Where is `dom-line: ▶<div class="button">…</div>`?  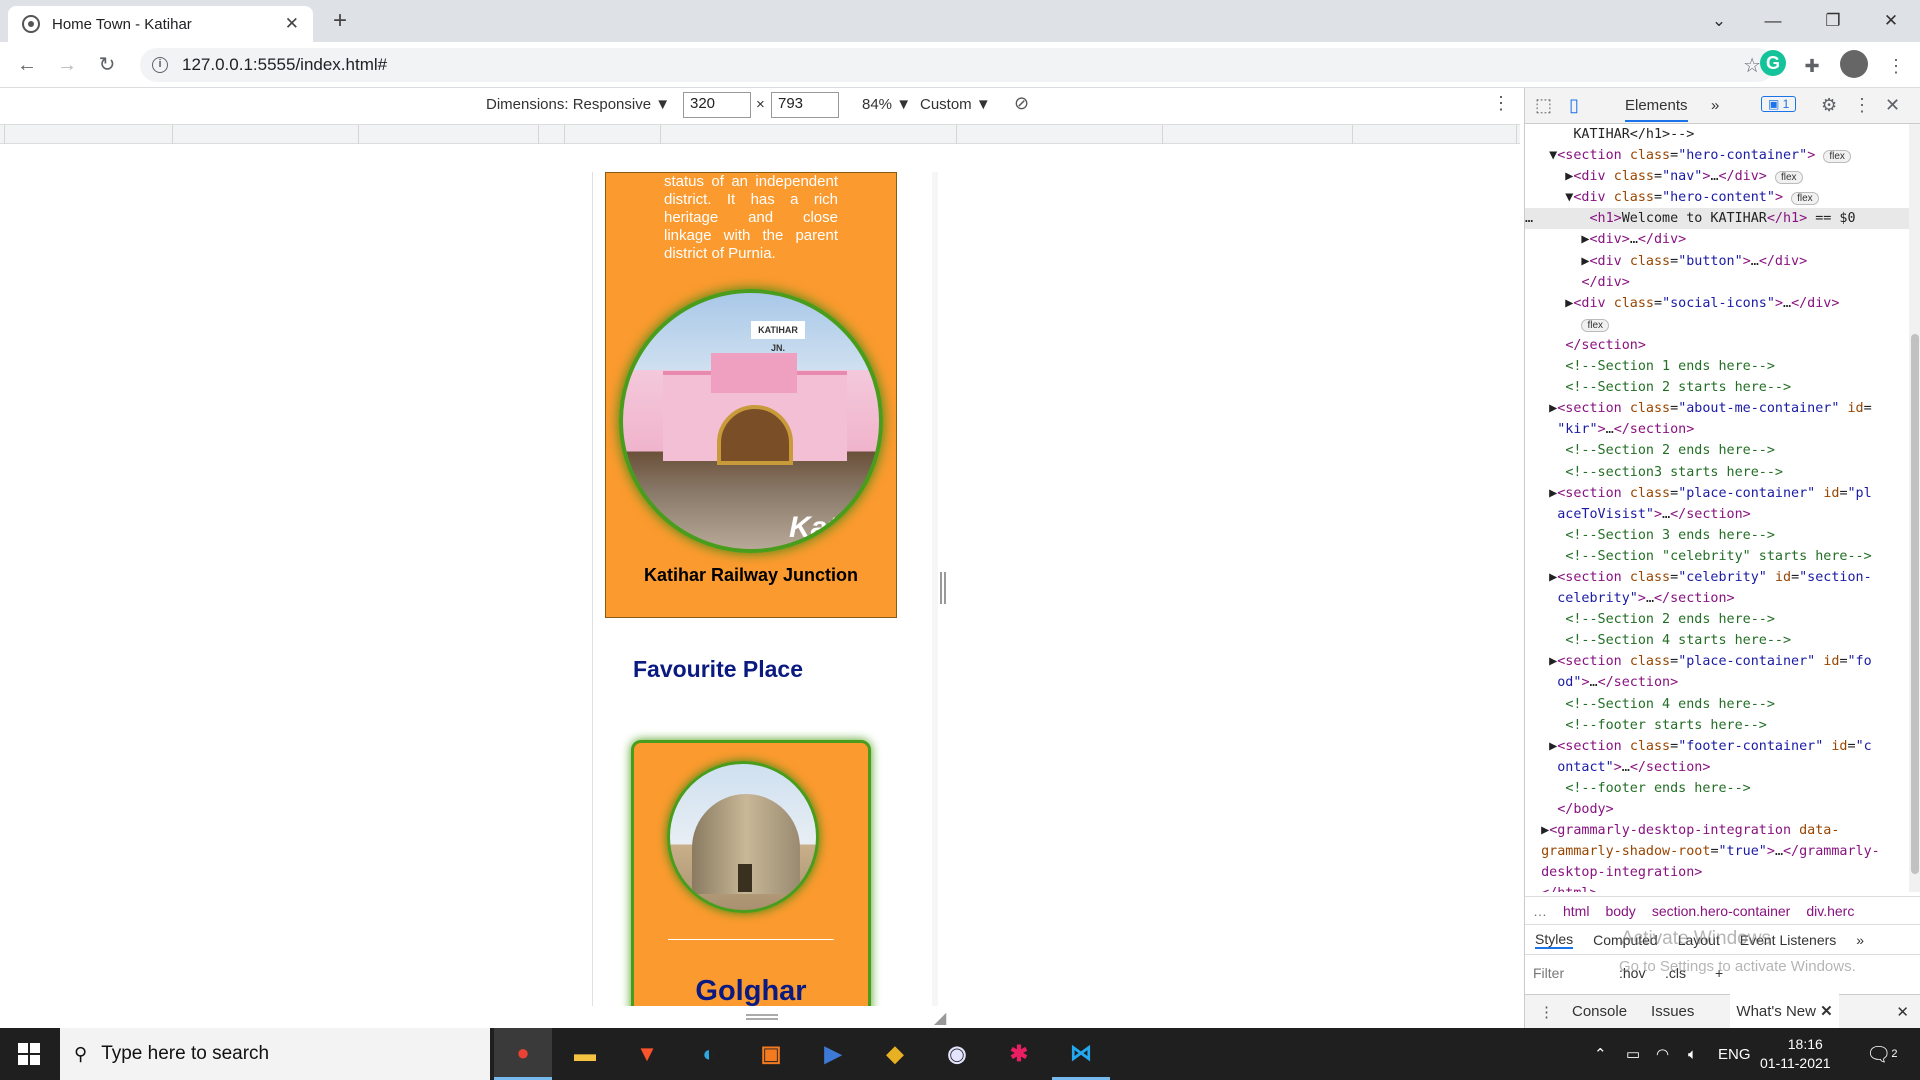
dom-line: ▶<div class="button">…</div> is located at coordinates (1717, 261).